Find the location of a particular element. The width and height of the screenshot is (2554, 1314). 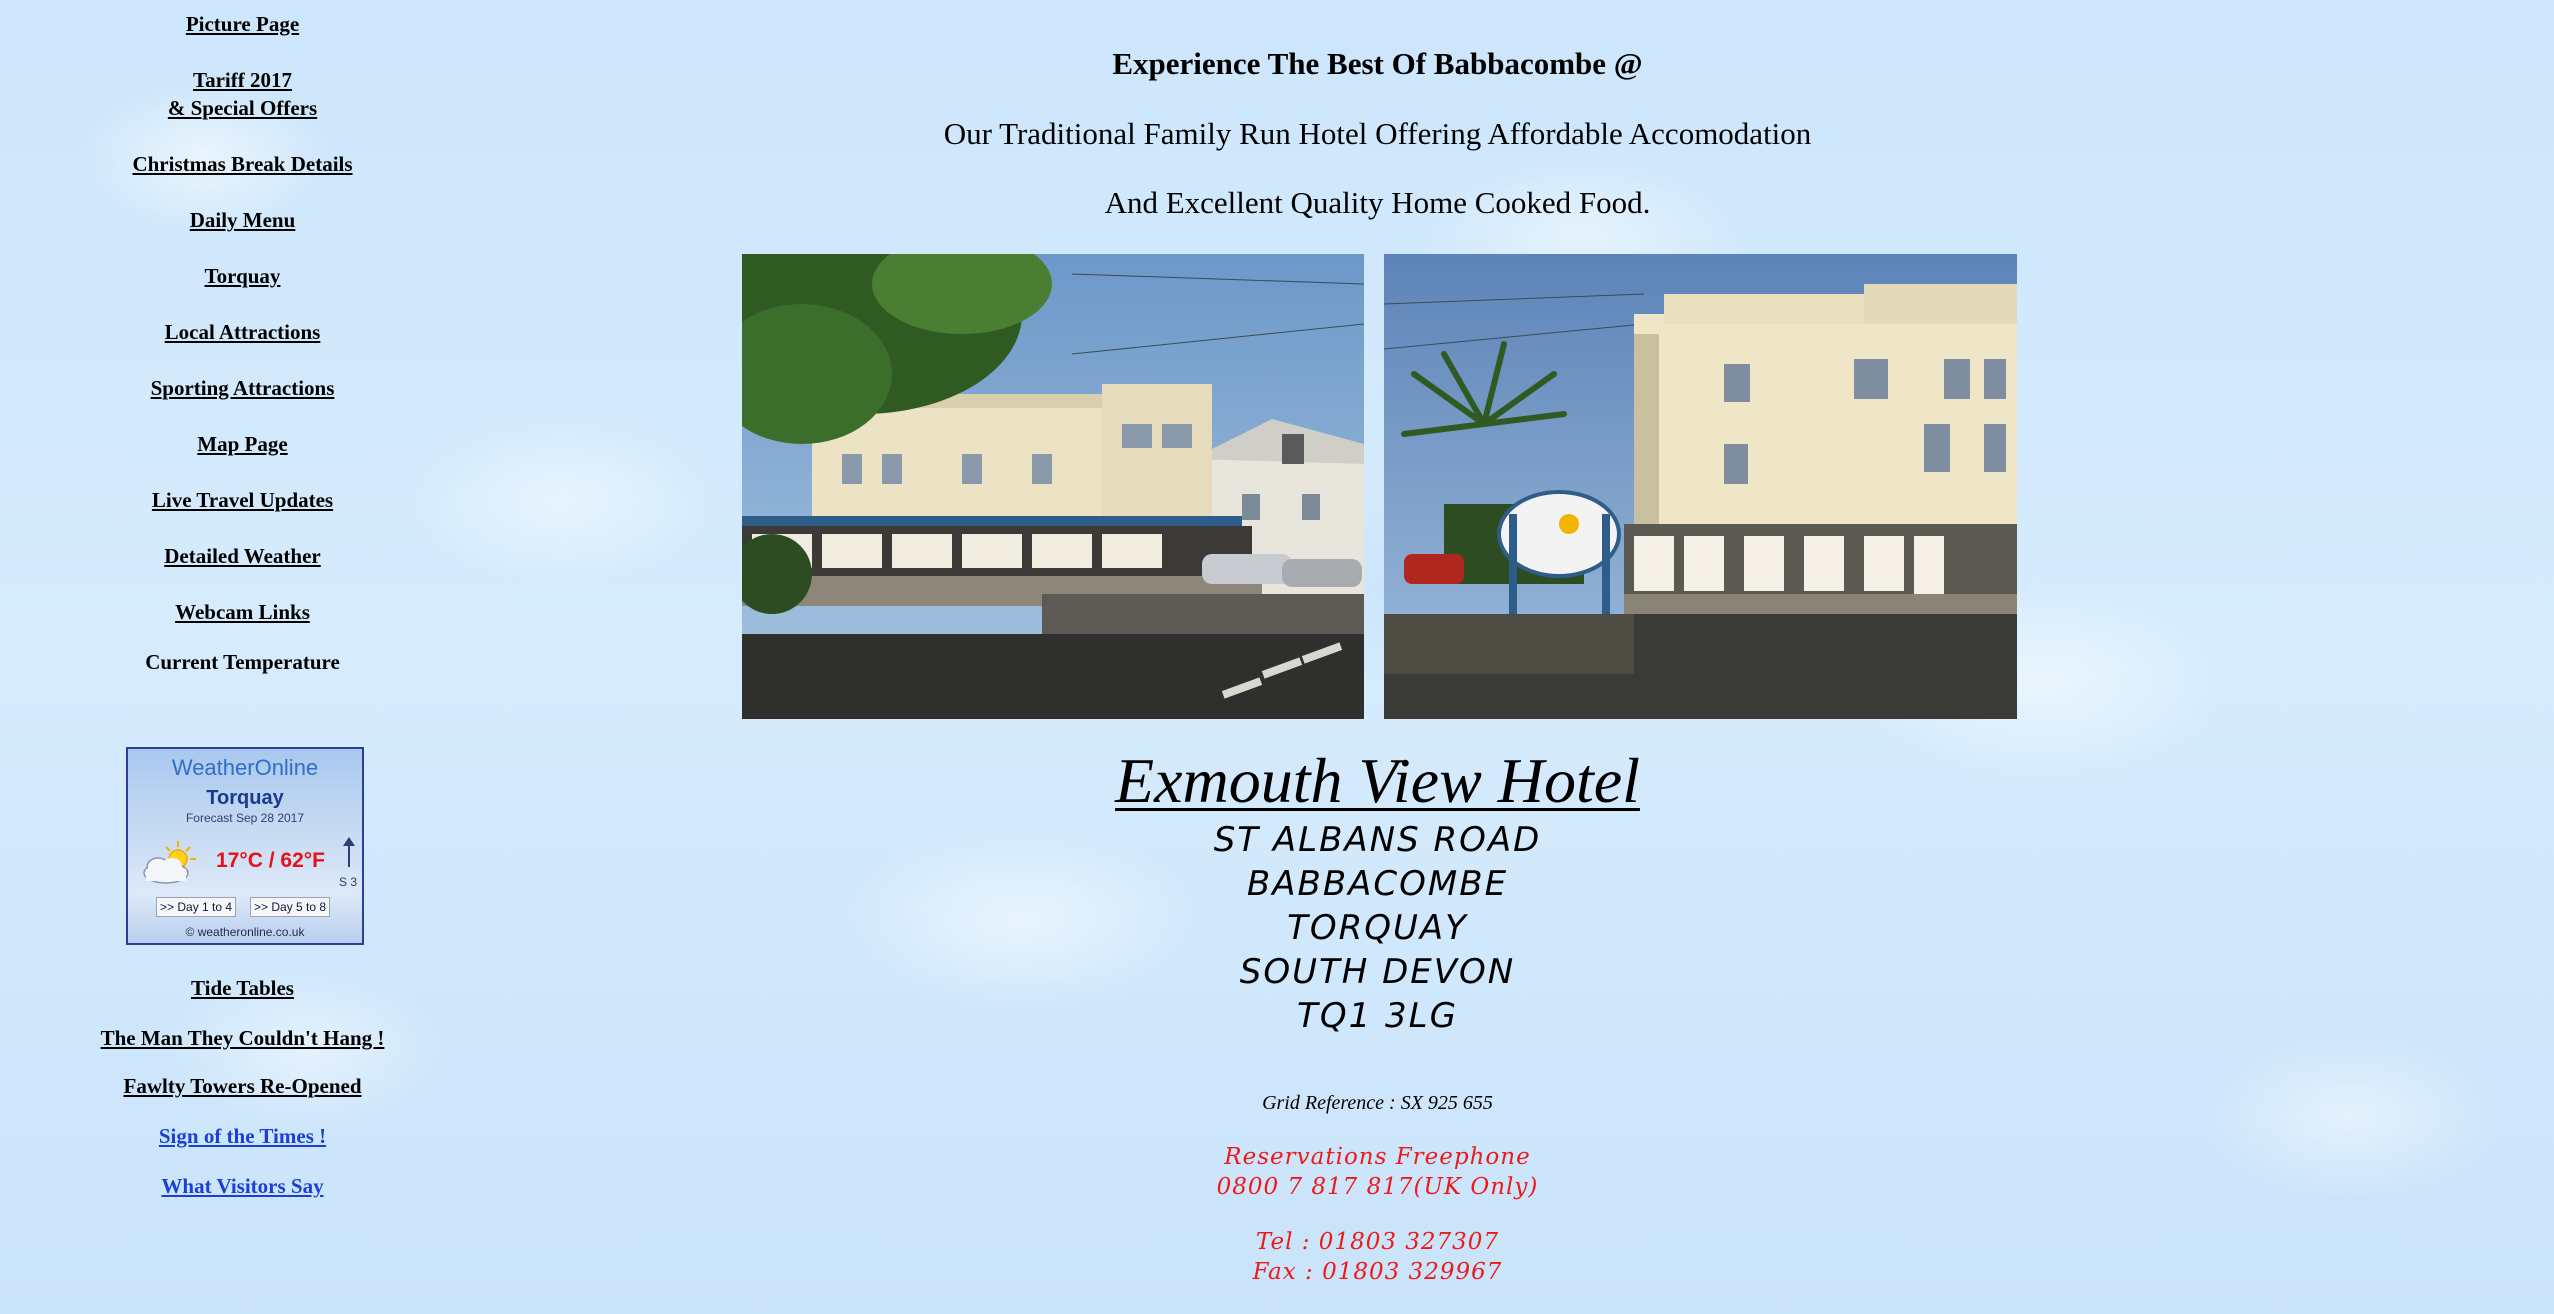

nav-link-torquay: Torquay is located at coordinates (242, 276).